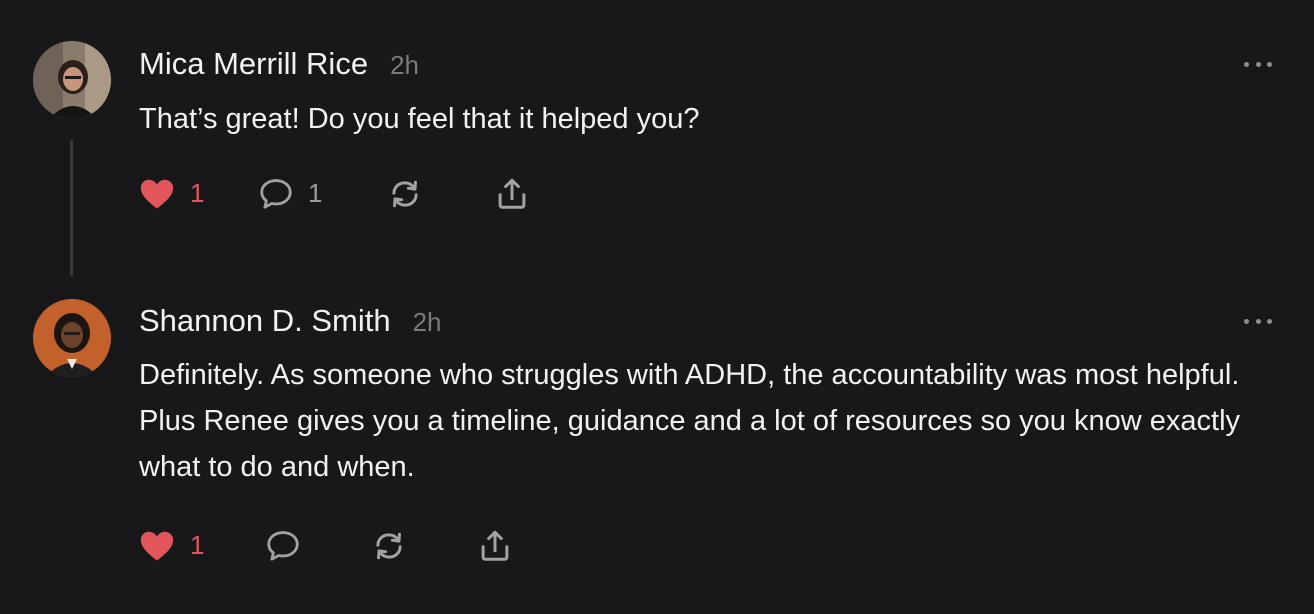 The height and width of the screenshot is (614, 1314). I want to click on post-header: Mica Merrill Rice 2h, so click(279, 64).